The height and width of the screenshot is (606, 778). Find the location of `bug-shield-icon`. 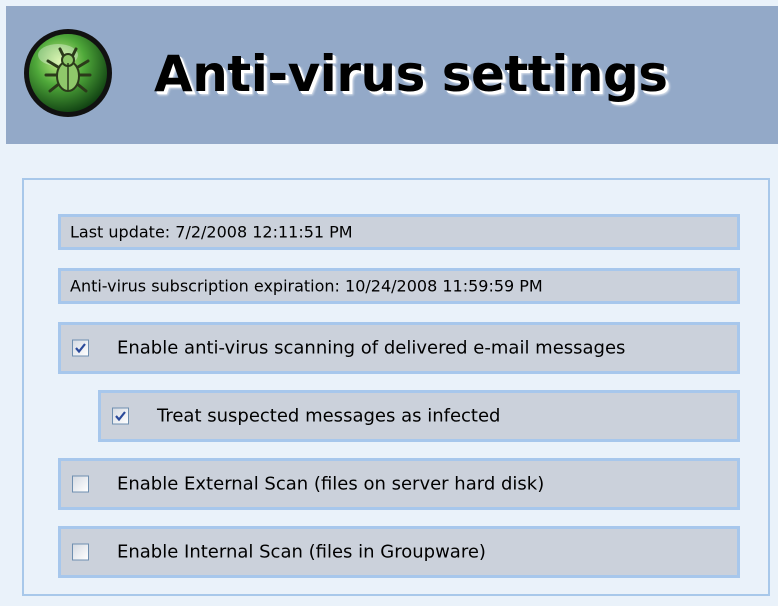

bug-shield-icon is located at coordinates (68, 73).